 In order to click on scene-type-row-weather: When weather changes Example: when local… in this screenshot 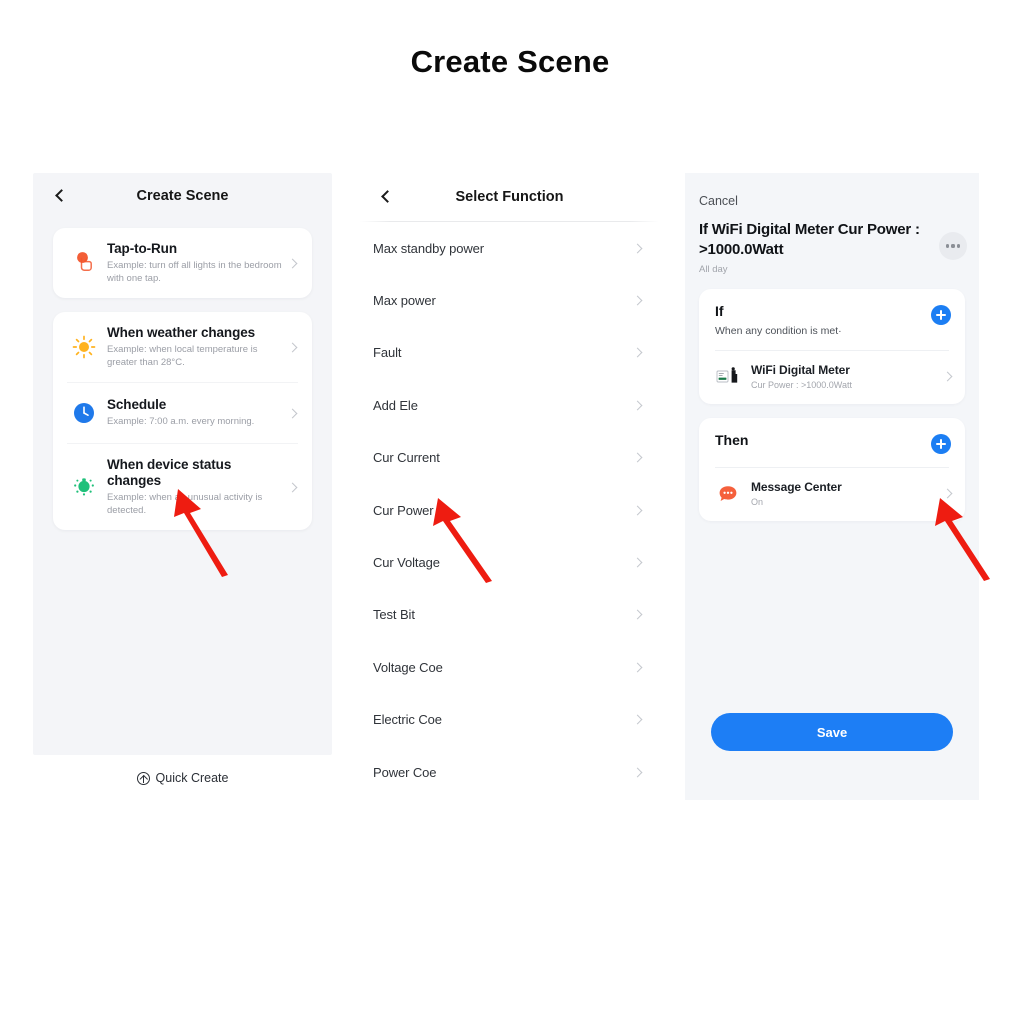, I will do `click(182, 347)`.